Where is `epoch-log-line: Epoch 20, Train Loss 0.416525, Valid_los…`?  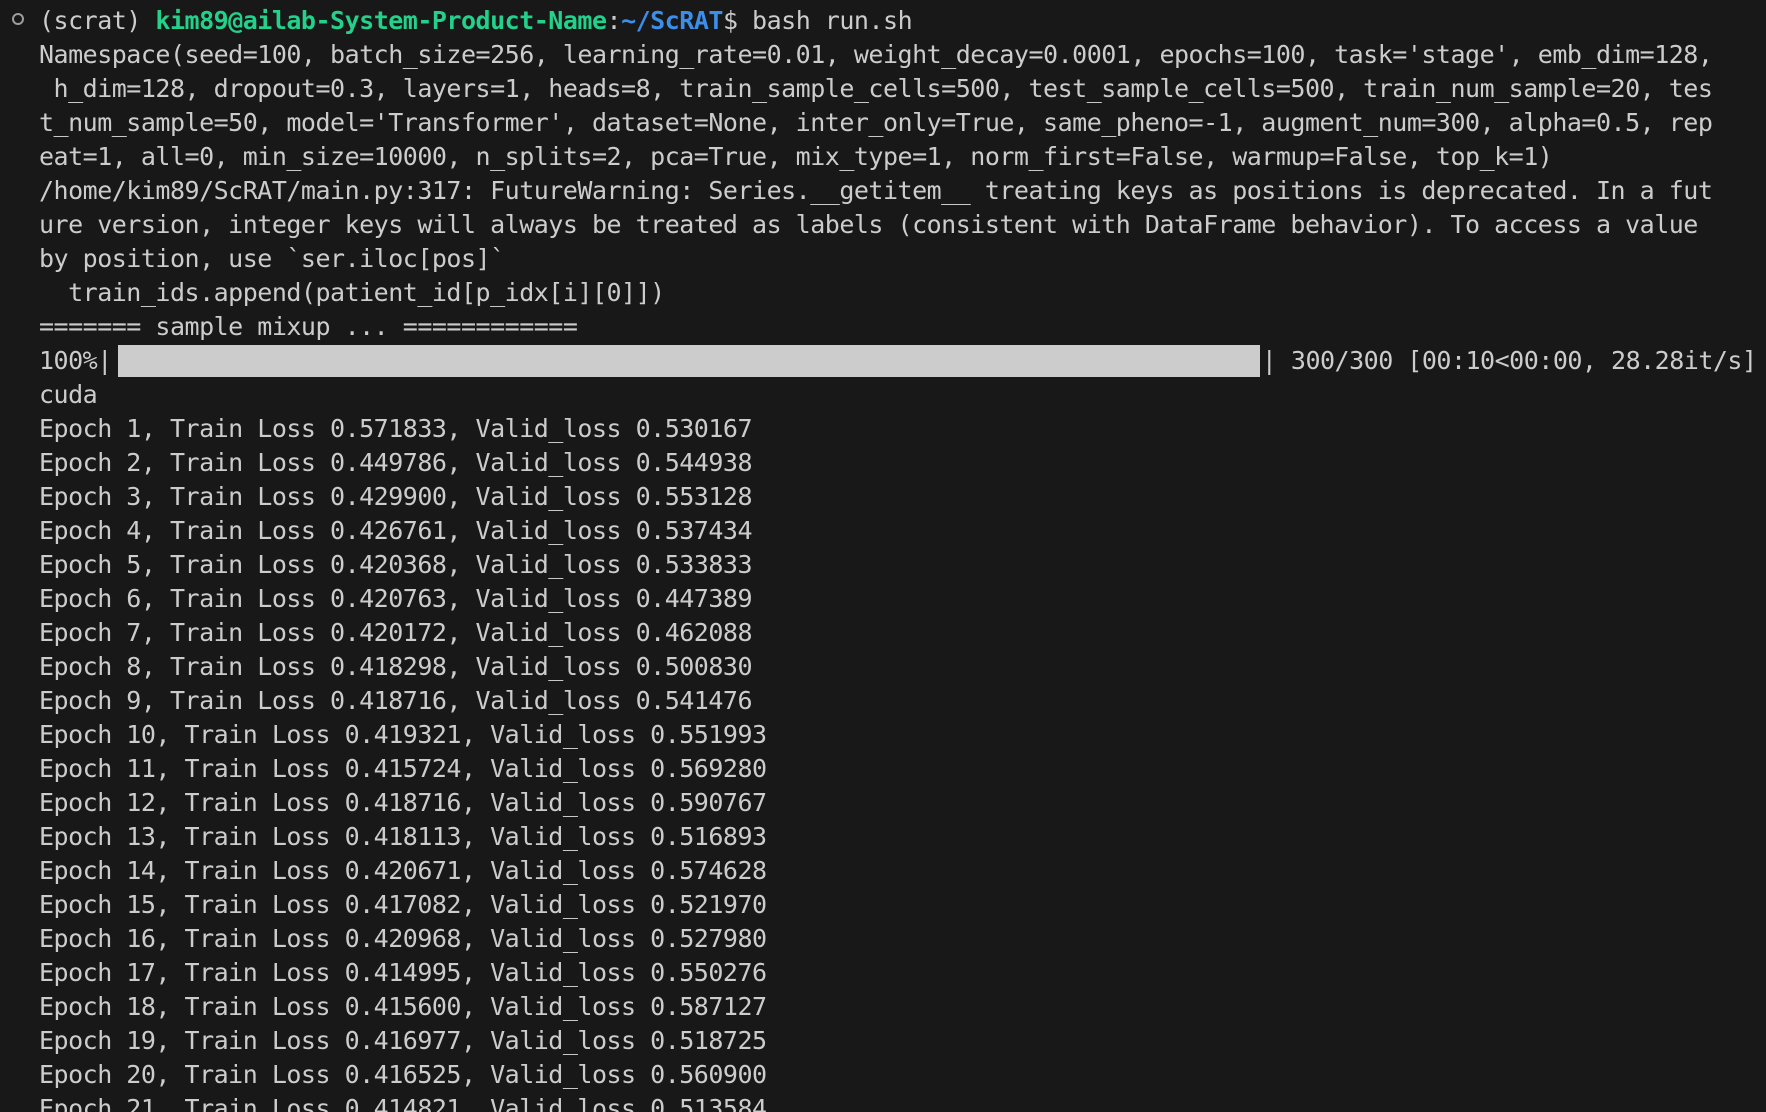 epoch-log-line: Epoch 20, Train Loss 0.416525, Valid_los… is located at coordinates (403, 1074).